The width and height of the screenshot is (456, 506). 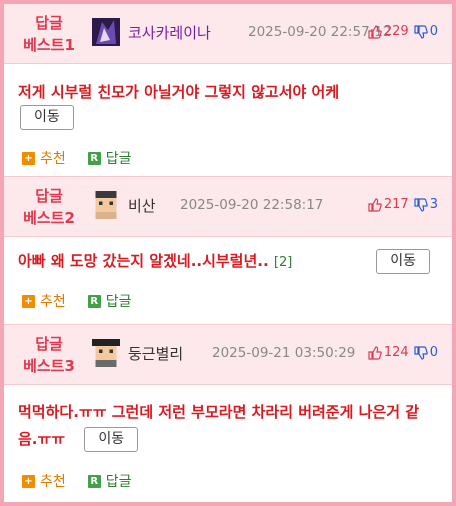 What do you see at coordinates (155, 353) in the screenshot?
I see `nickname: 둥근별리` at bounding box center [155, 353].